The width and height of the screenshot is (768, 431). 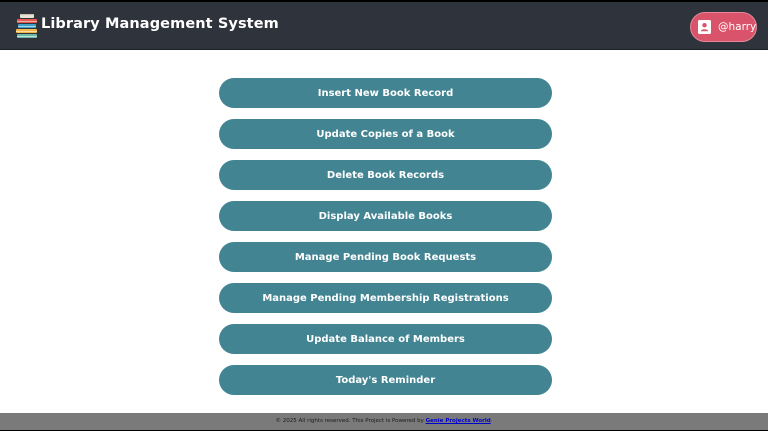 I want to click on user-profile-button: @harry, so click(x=723, y=27).